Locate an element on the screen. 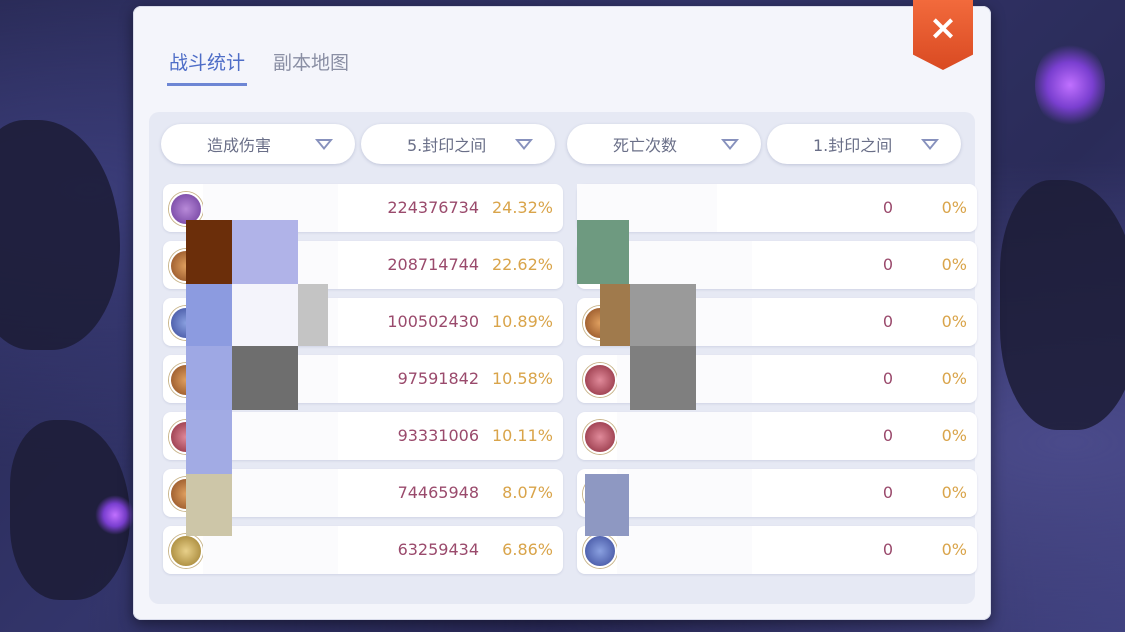 The height and width of the screenshot is (632, 1125). dropdown-label: 造成伤害 is located at coordinates (239, 145).